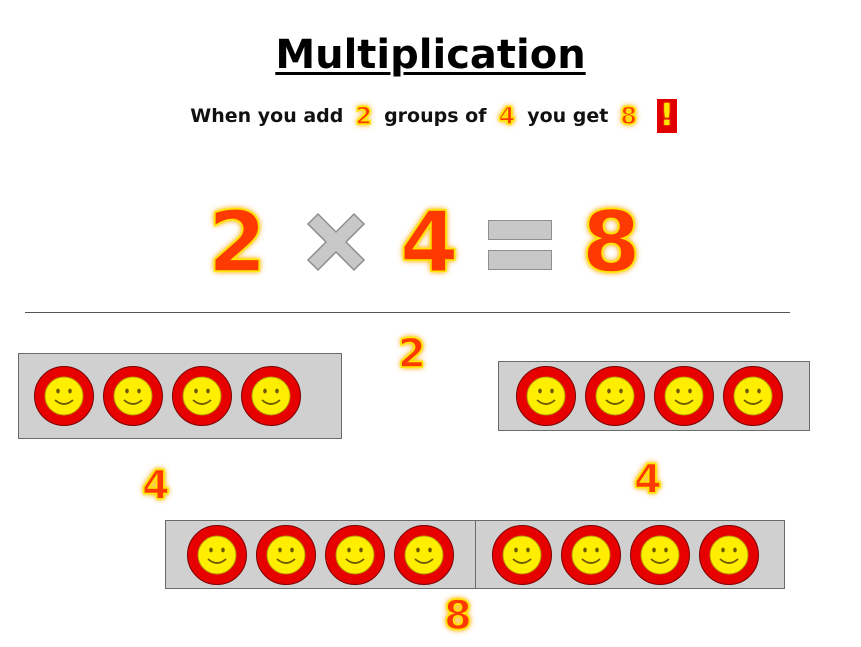 The height and width of the screenshot is (647, 861). What do you see at coordinates (364, 116) in the screenshot?
I see `sentence-num-groups: 2` at bounding box center [364, 116].